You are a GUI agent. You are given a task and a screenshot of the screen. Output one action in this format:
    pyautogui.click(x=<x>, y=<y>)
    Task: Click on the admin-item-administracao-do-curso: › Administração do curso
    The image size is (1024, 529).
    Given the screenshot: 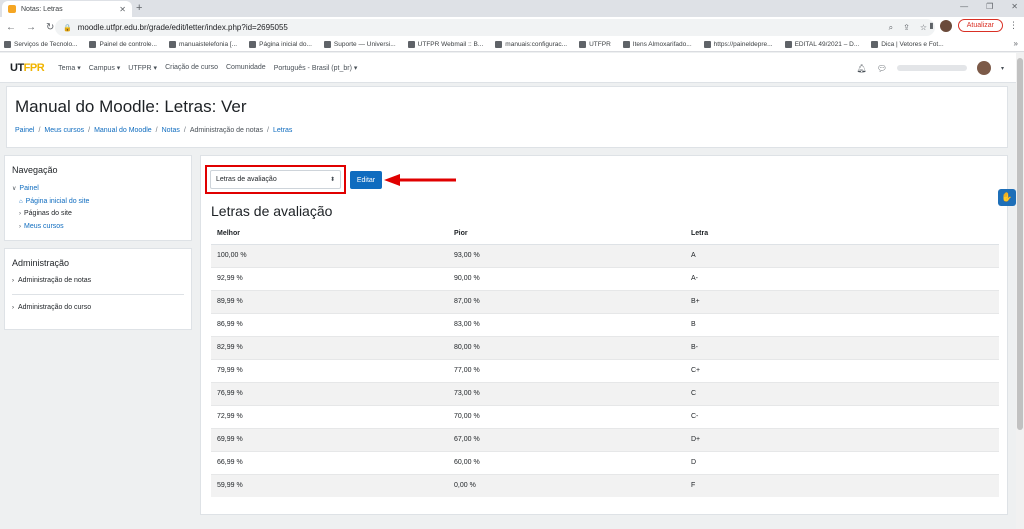 What is the action you would take?
    pyautogui.click(x=98, y=308)
    